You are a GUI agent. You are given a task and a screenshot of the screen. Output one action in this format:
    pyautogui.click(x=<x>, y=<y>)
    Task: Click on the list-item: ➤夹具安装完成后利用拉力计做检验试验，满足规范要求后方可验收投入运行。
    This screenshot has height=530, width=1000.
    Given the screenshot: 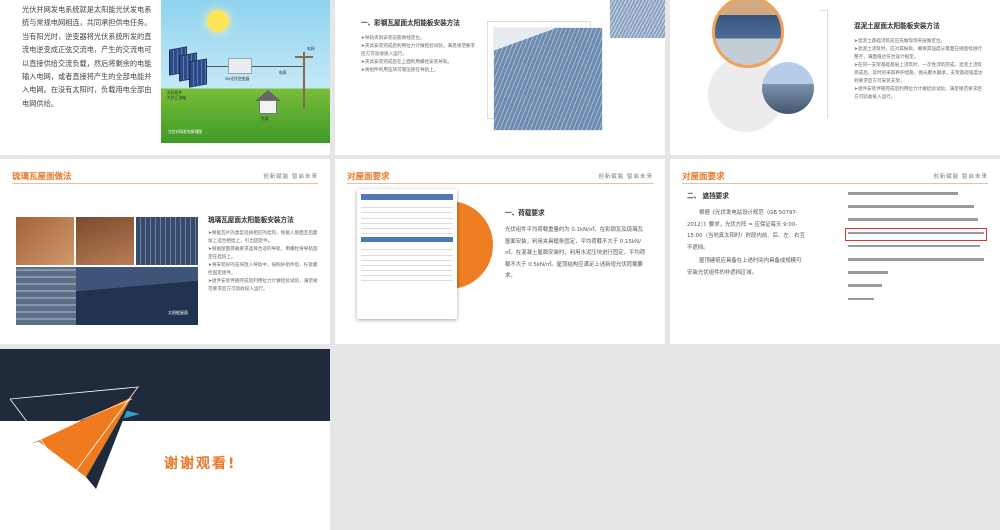 What is the action you would take?
    pyautogui.click(x=418, y=50)
    